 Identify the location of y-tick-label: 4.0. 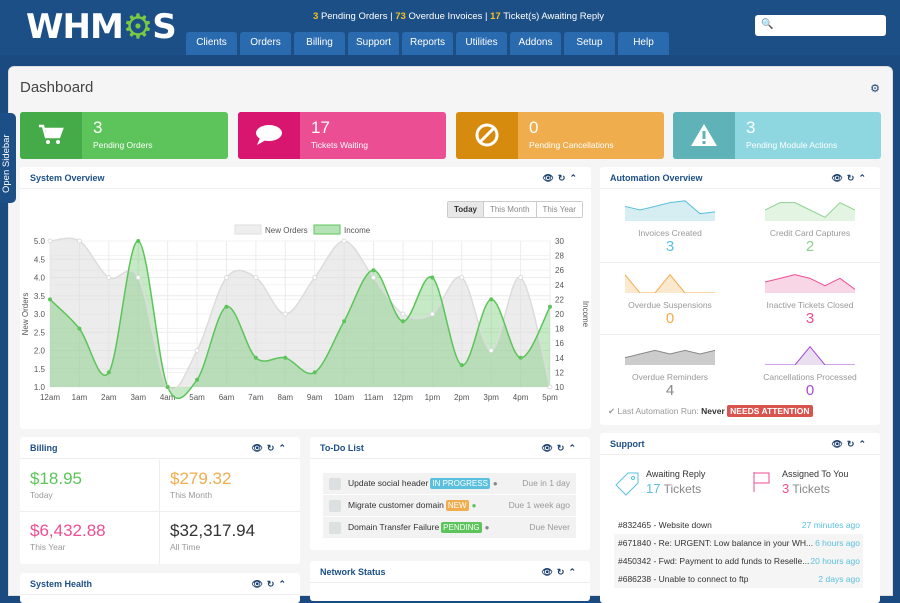
(40, 278).